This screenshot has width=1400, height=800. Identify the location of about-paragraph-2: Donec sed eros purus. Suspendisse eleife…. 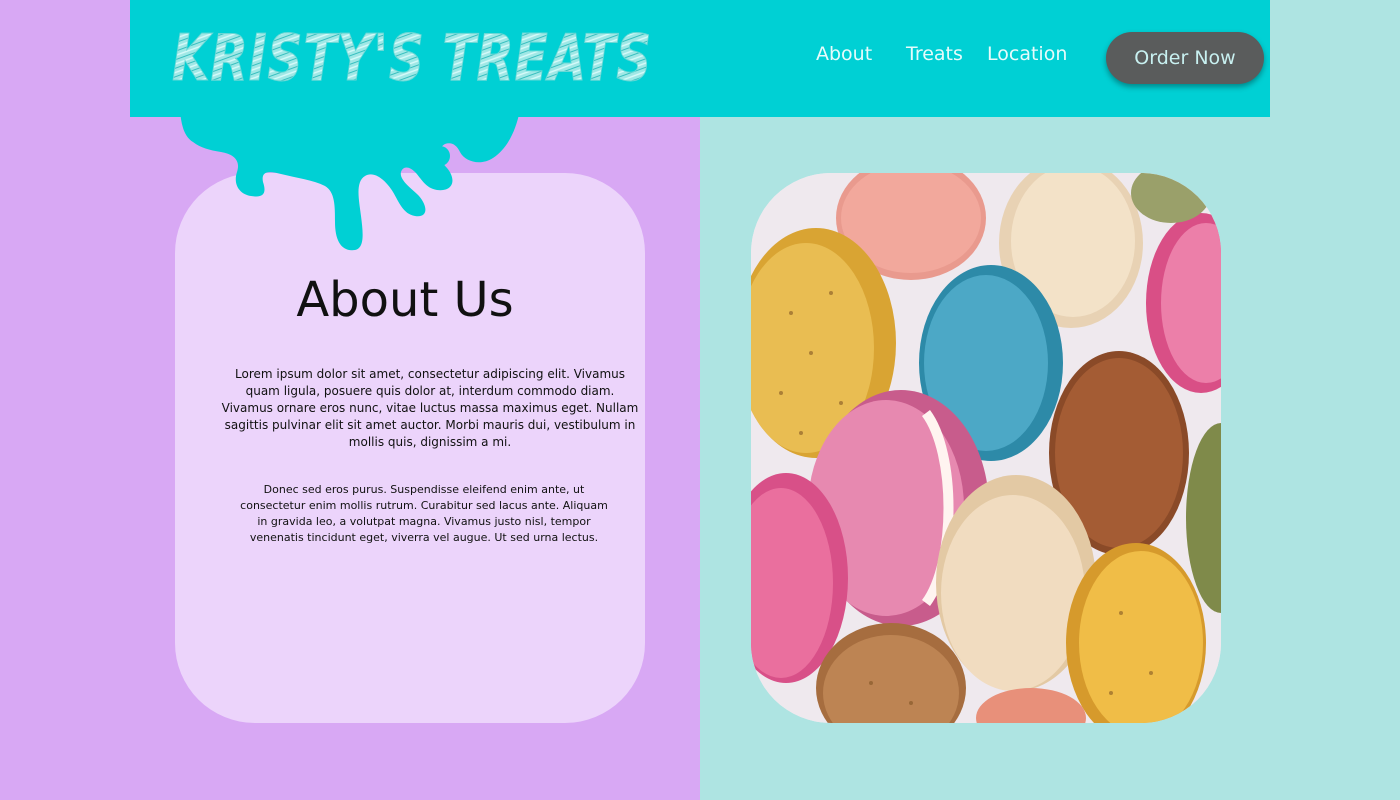
(424, 513).